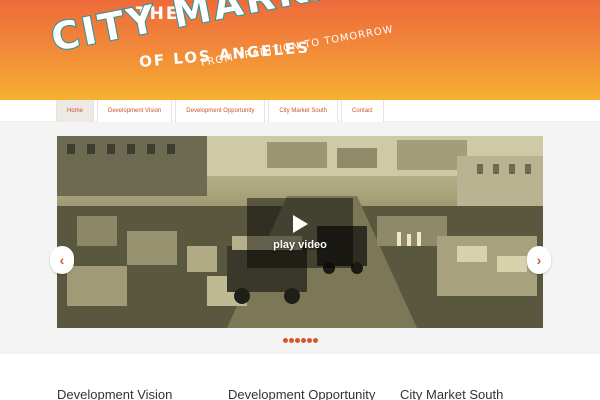 The width and height of the screenshot is (600, 400). Describe the element at coordinates (300, 245) in the screenshot. I see `play-video-label: play video` at that location.